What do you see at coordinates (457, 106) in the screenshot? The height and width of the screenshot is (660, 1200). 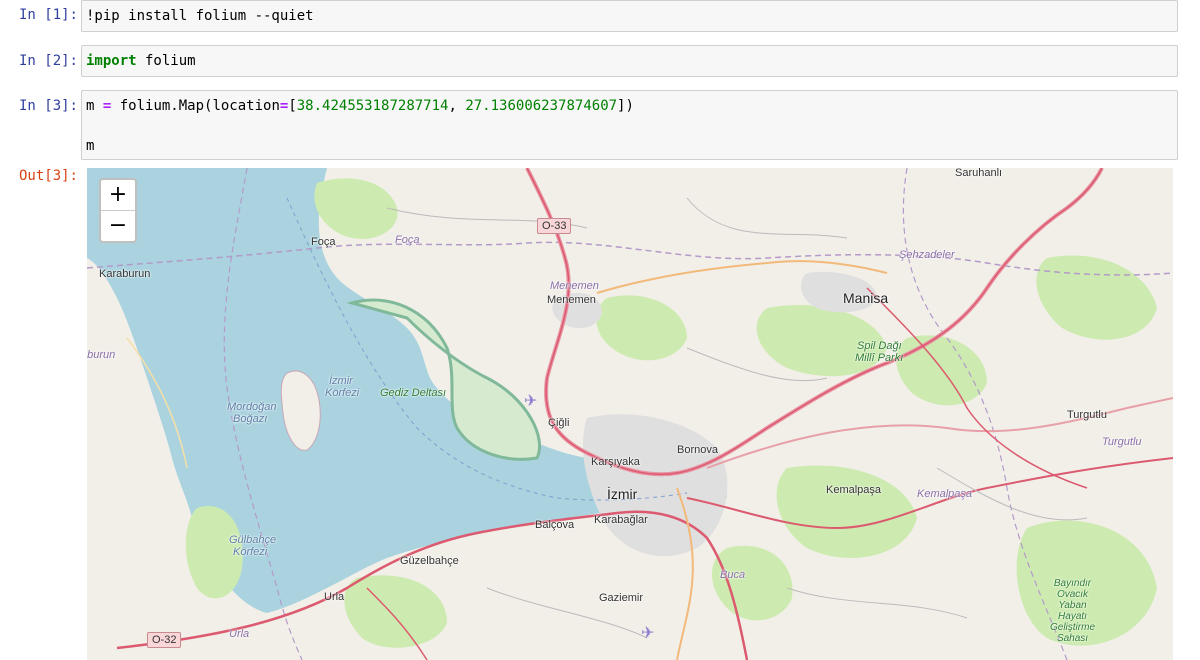 I see `code-text: ,` at bounding box center [457, 106].